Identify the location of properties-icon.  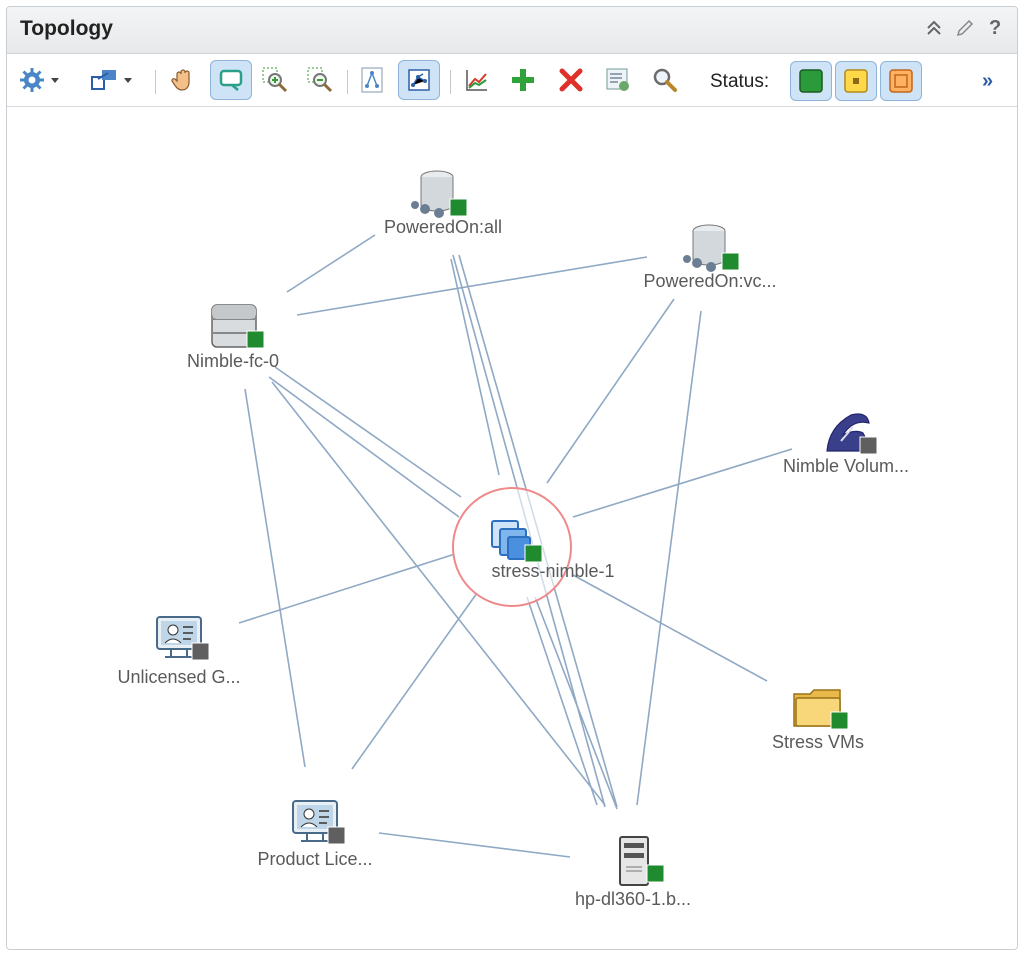
(618, 80).